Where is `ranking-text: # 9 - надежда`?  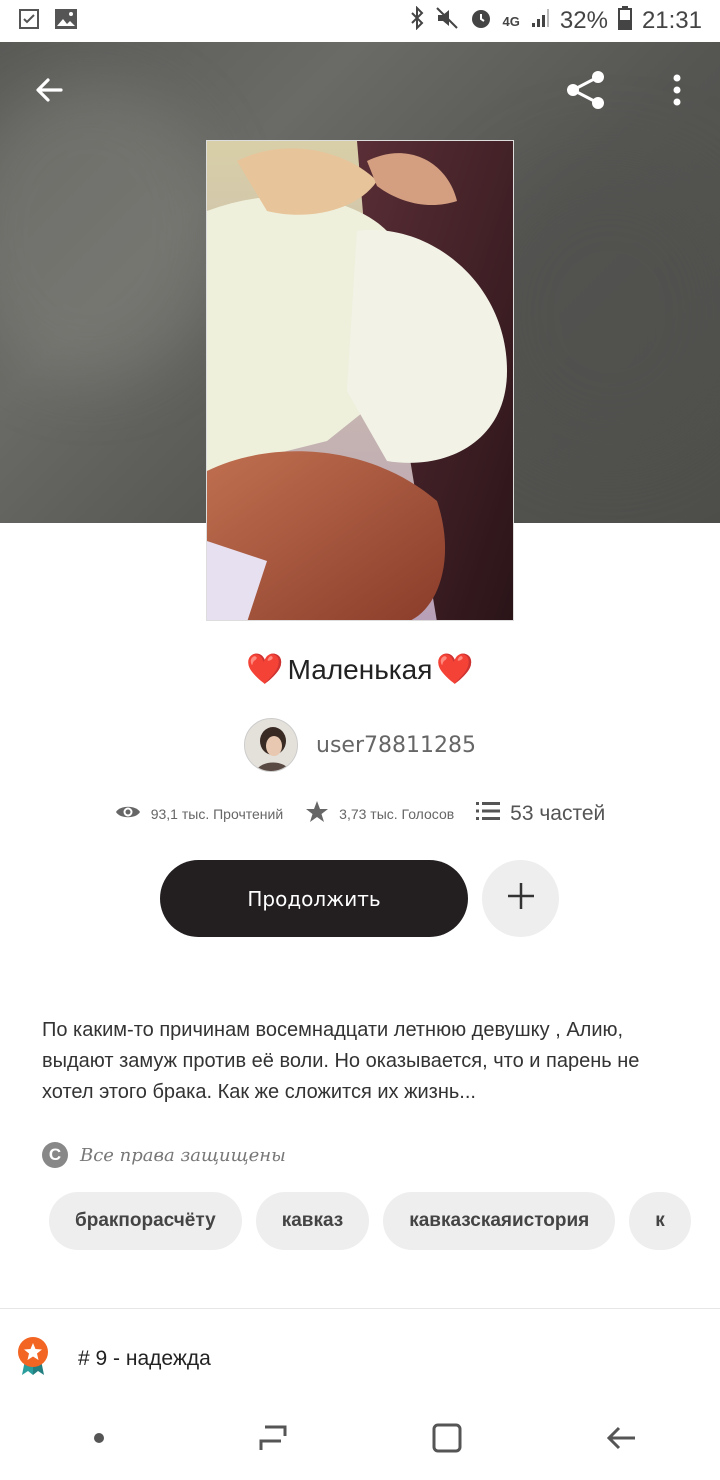
ranking-text: # 9 - надежда is located at coordinates (144, 1358).